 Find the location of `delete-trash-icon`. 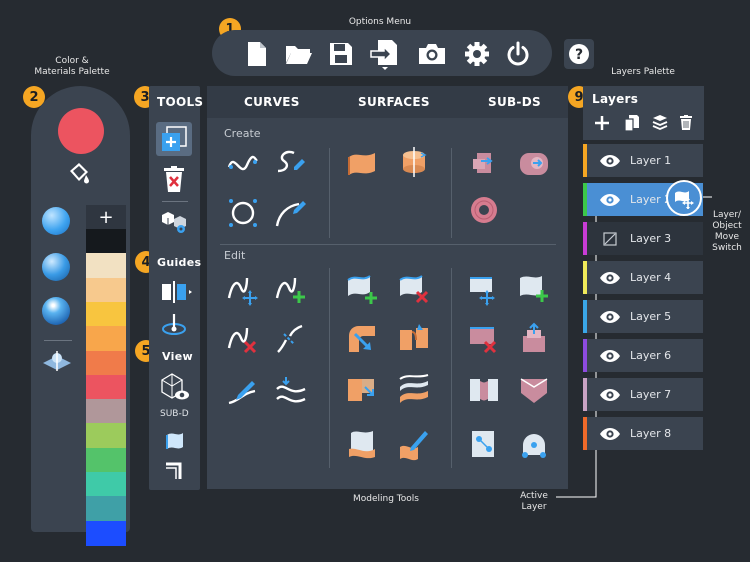

delete-trash-icon is located at coordinates (174, 179).